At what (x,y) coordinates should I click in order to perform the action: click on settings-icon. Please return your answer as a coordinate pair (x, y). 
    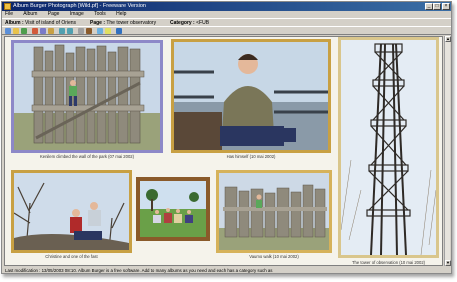
    Looking at the image, I should click on (108, 31).